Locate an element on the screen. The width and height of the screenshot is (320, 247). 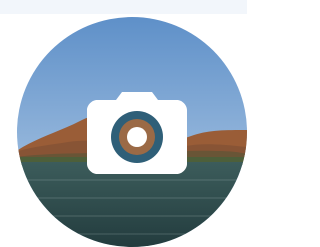
camera-icon is located at coordinates (137, 133).